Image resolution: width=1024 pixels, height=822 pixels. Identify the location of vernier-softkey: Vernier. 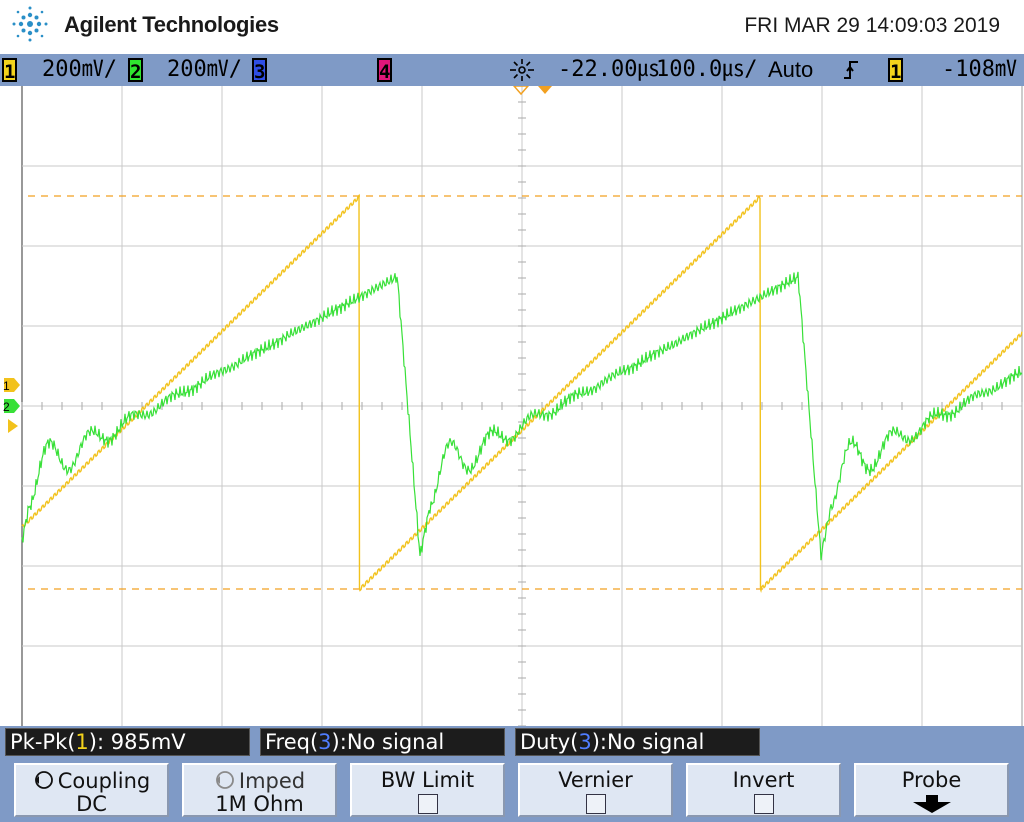
(595, 790).